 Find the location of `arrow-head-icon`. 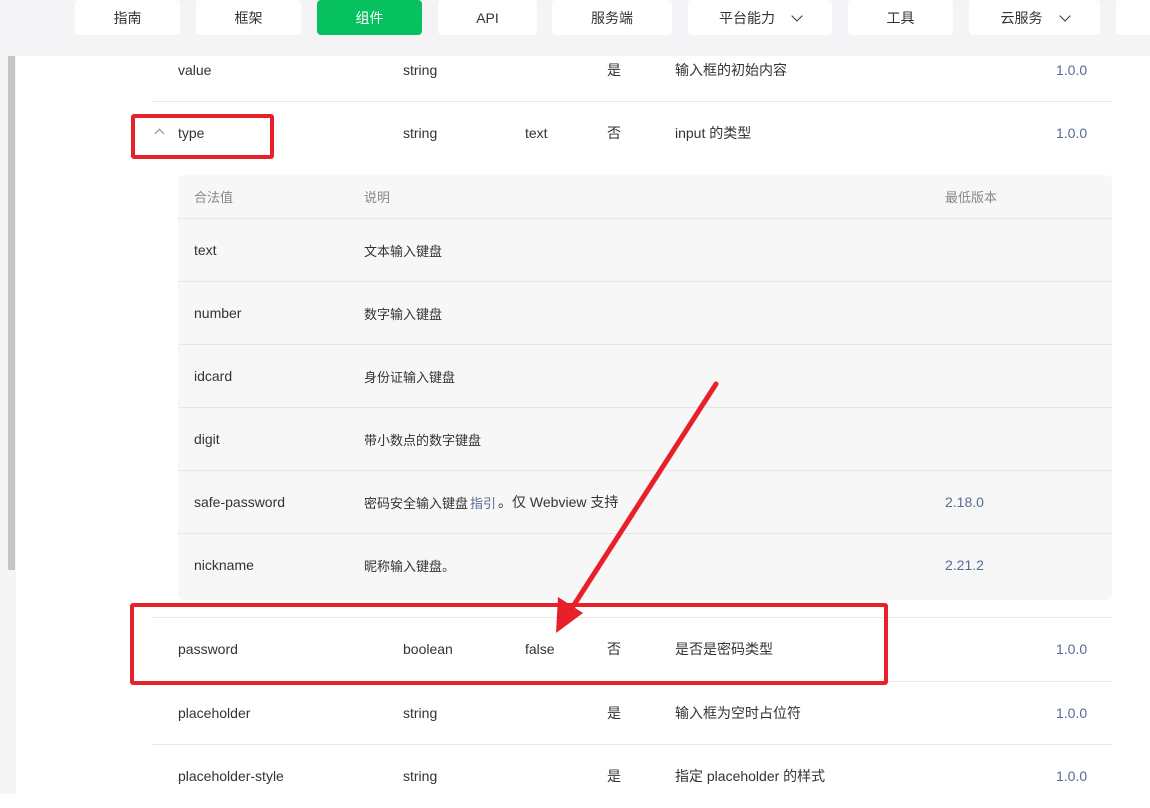

arrow-head-icon is located at coordinates (569, 615).